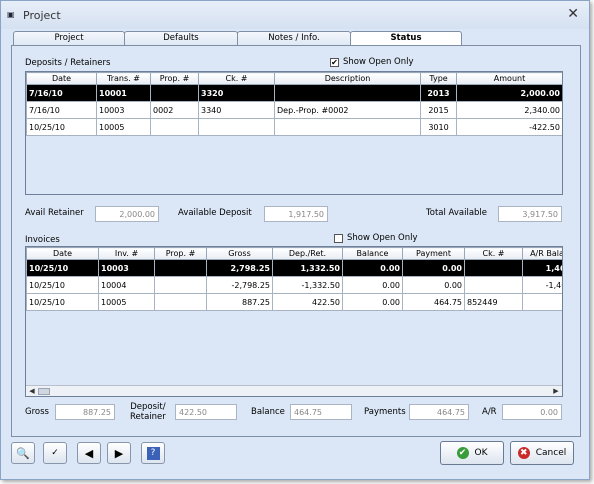 The height and width of the screenshot is (484, 594). Describe the element at coordinates (239, 302) in the screenshot. I see `cell-gross: 887.25` at that location.